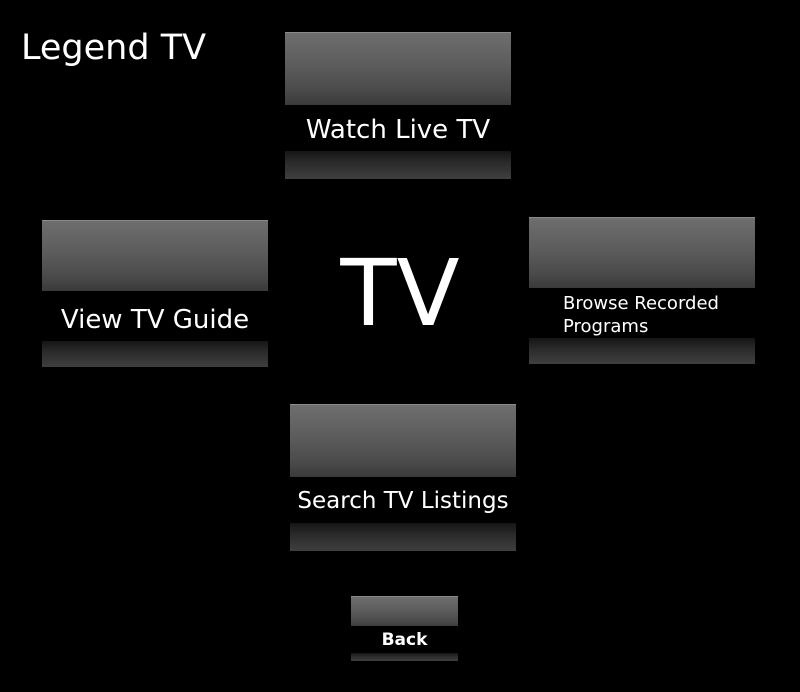 The image size is (800, 692). Describe the element at coordinates (404, 639) in the screenshot. I see `back-label: Back` at that location.